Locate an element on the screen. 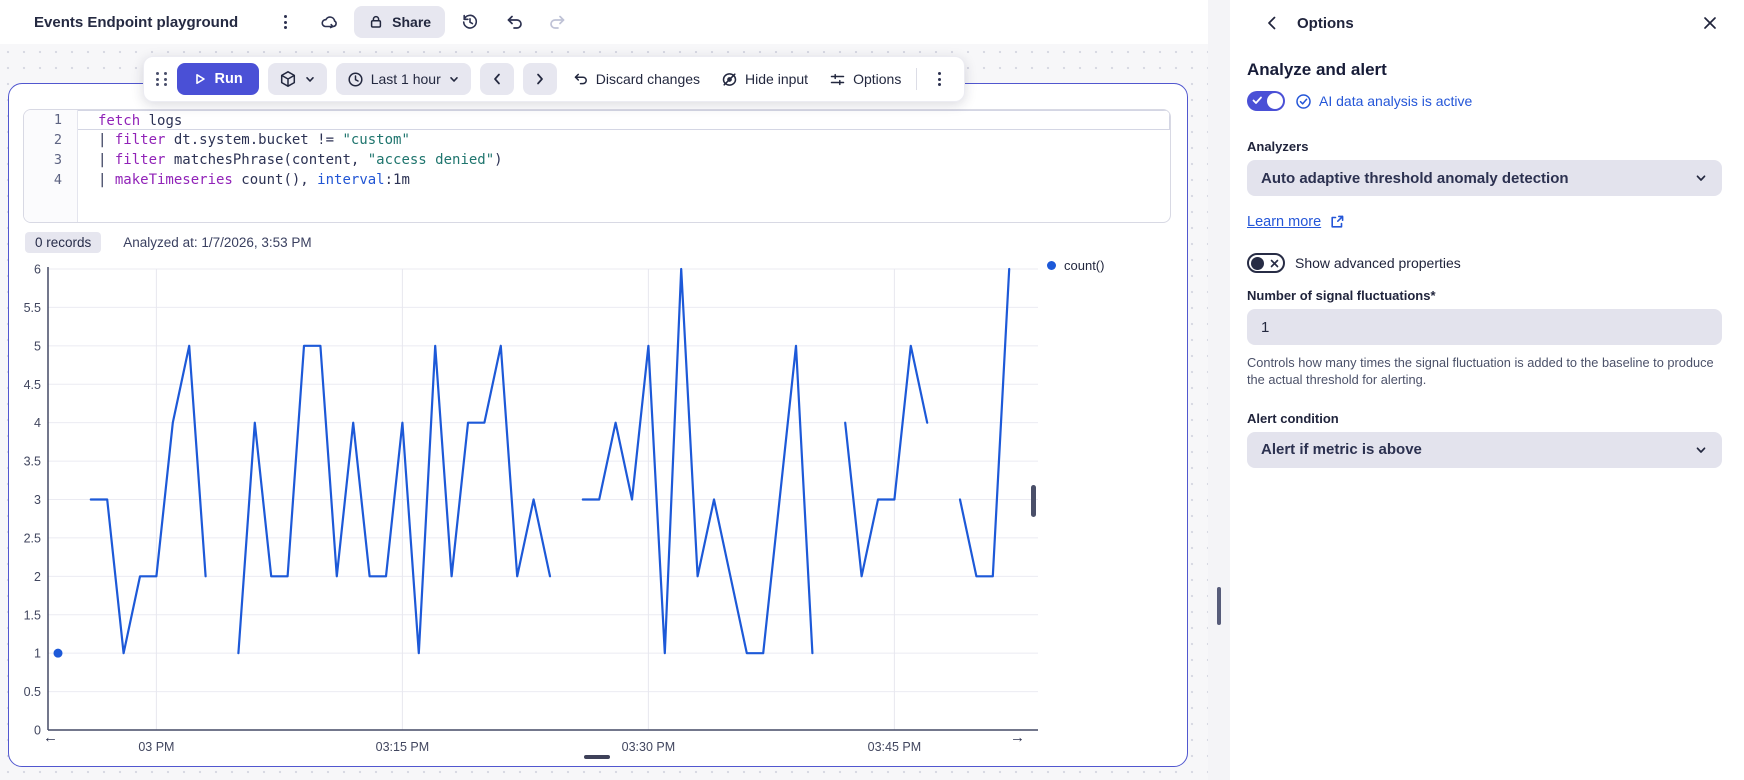 This screenshot has height=780, width=1744. data-source-button is located at coordinates (297, 79).